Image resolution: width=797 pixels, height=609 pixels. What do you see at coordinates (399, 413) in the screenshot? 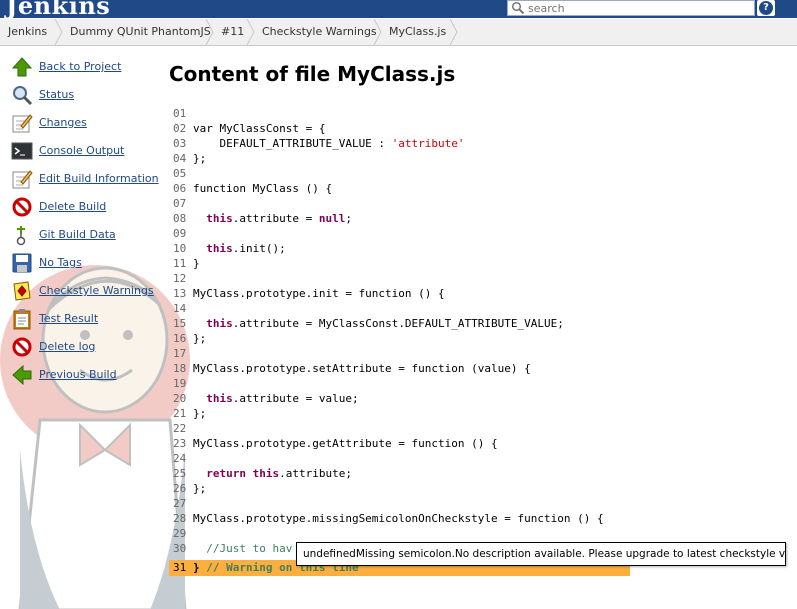
I see `code-line: 21};` at bounding box center [399, 413].